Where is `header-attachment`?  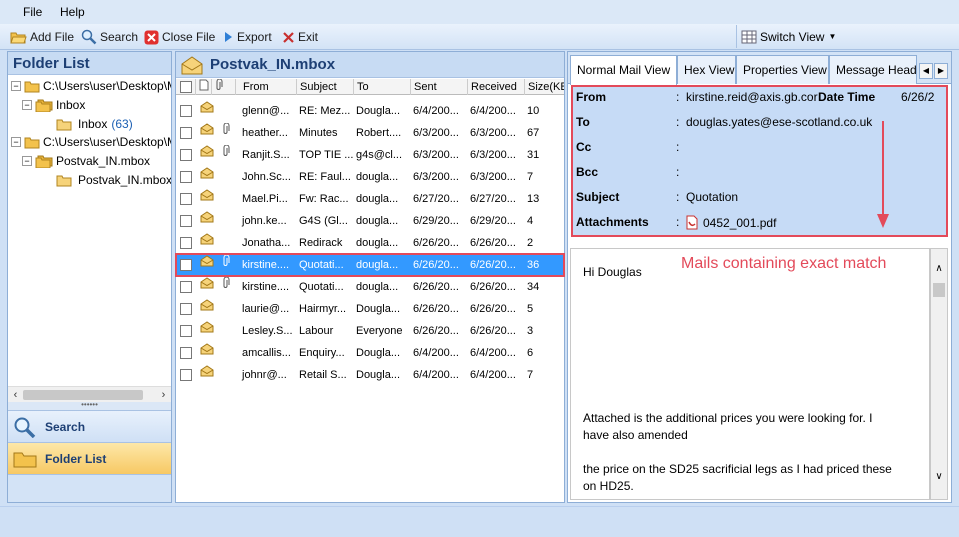
header-attachment is located at coordinates (224, 87).